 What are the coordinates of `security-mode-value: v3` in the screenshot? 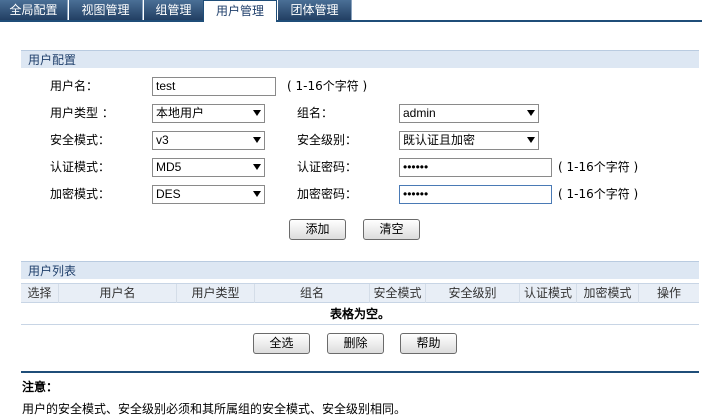 It's located at (162, 140).